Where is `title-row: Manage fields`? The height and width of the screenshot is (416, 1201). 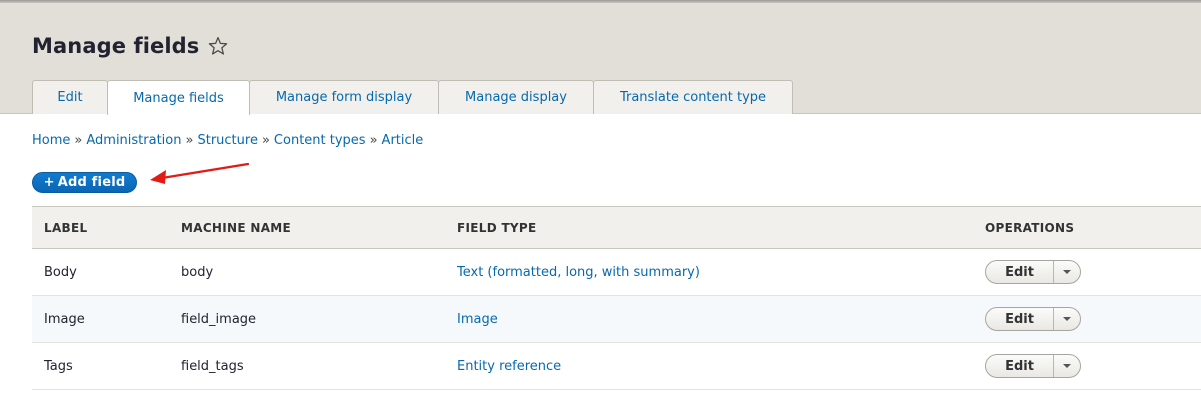 title-row: Manage fields is located at coordinates (130, 46).